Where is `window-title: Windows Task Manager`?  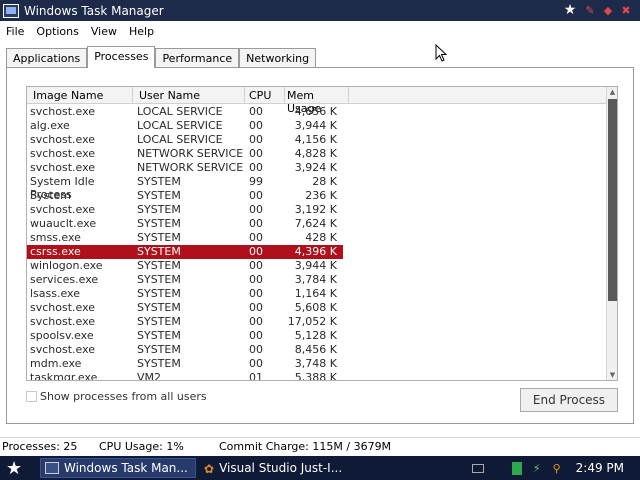
window-title: Windows Task Manager is located at coordinates (94, 10).